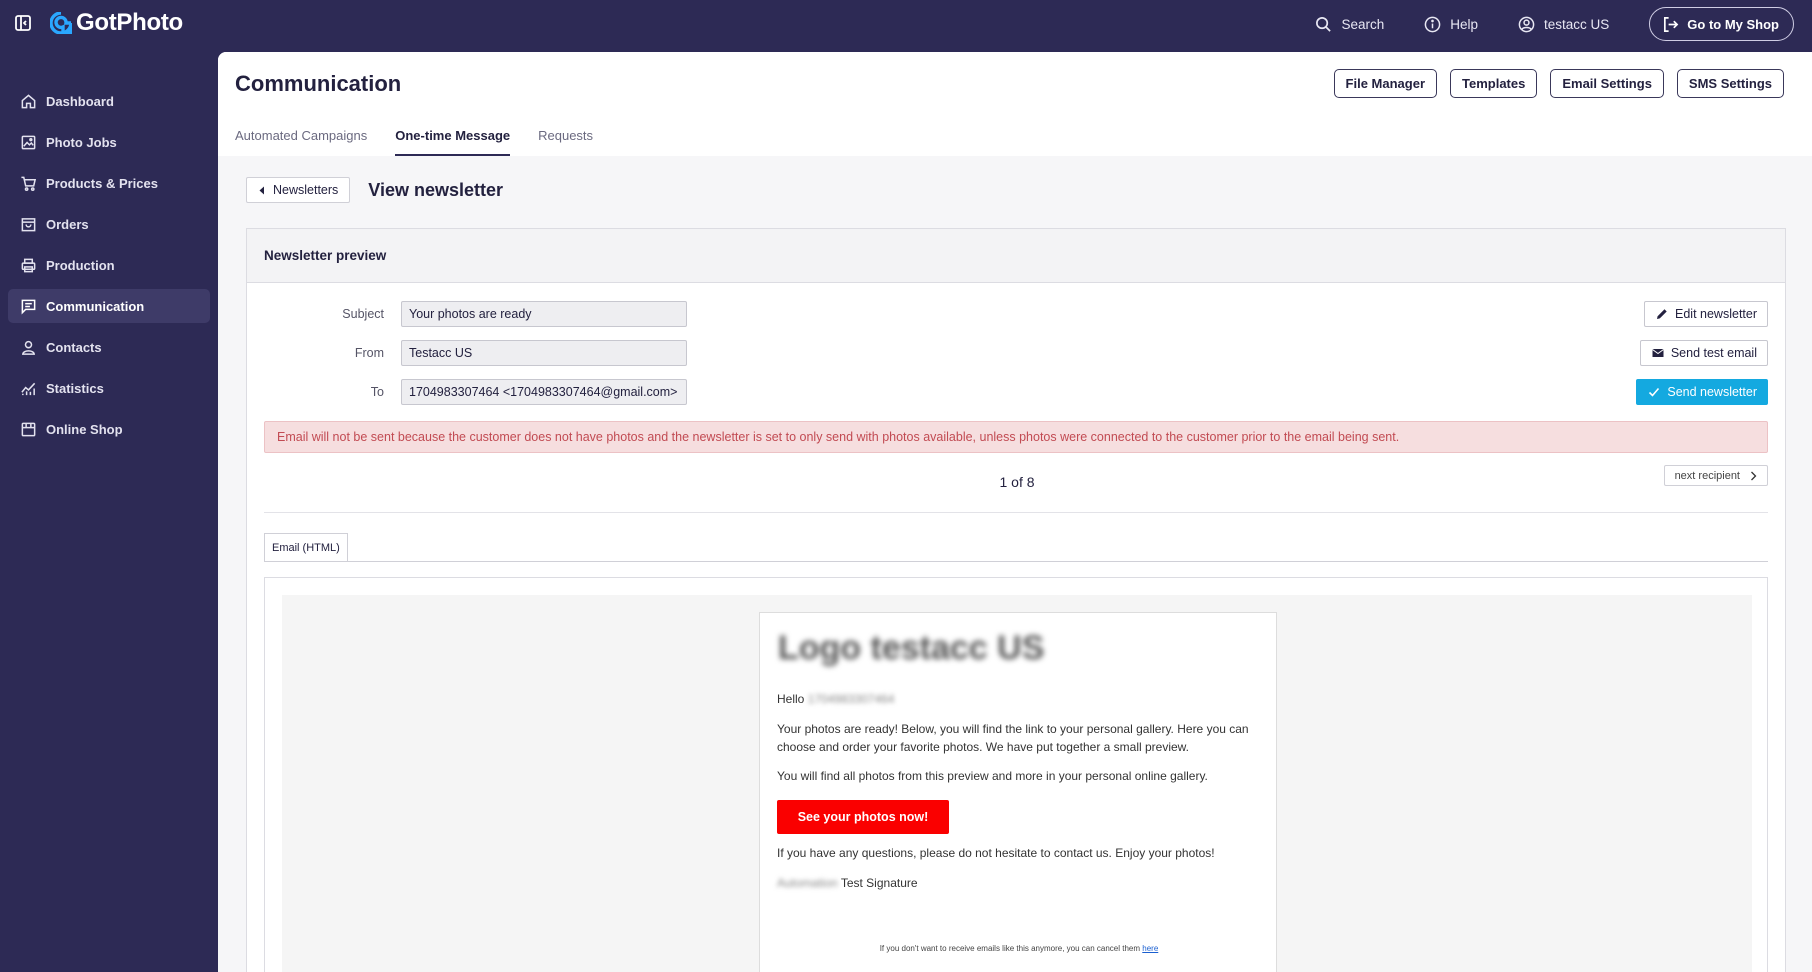 This screenshot has width=1812, height=972. I want to click on search-link: Search, so click(1349, 24).